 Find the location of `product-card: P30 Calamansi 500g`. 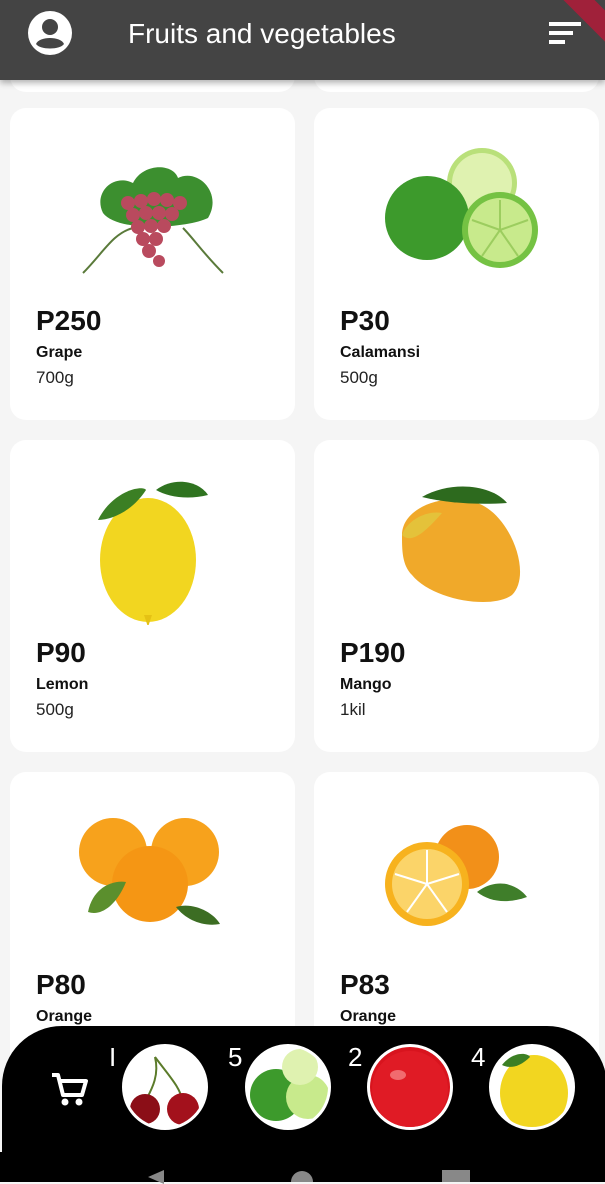

product-card: P30 Calamansi 500g is located at coordinates (456, 264).